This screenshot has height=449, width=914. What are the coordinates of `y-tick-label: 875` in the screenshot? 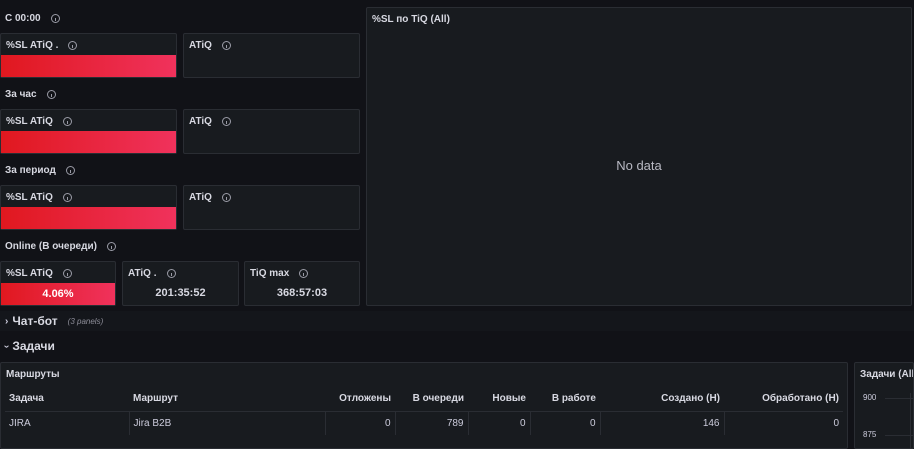 It's located at (870, 434).